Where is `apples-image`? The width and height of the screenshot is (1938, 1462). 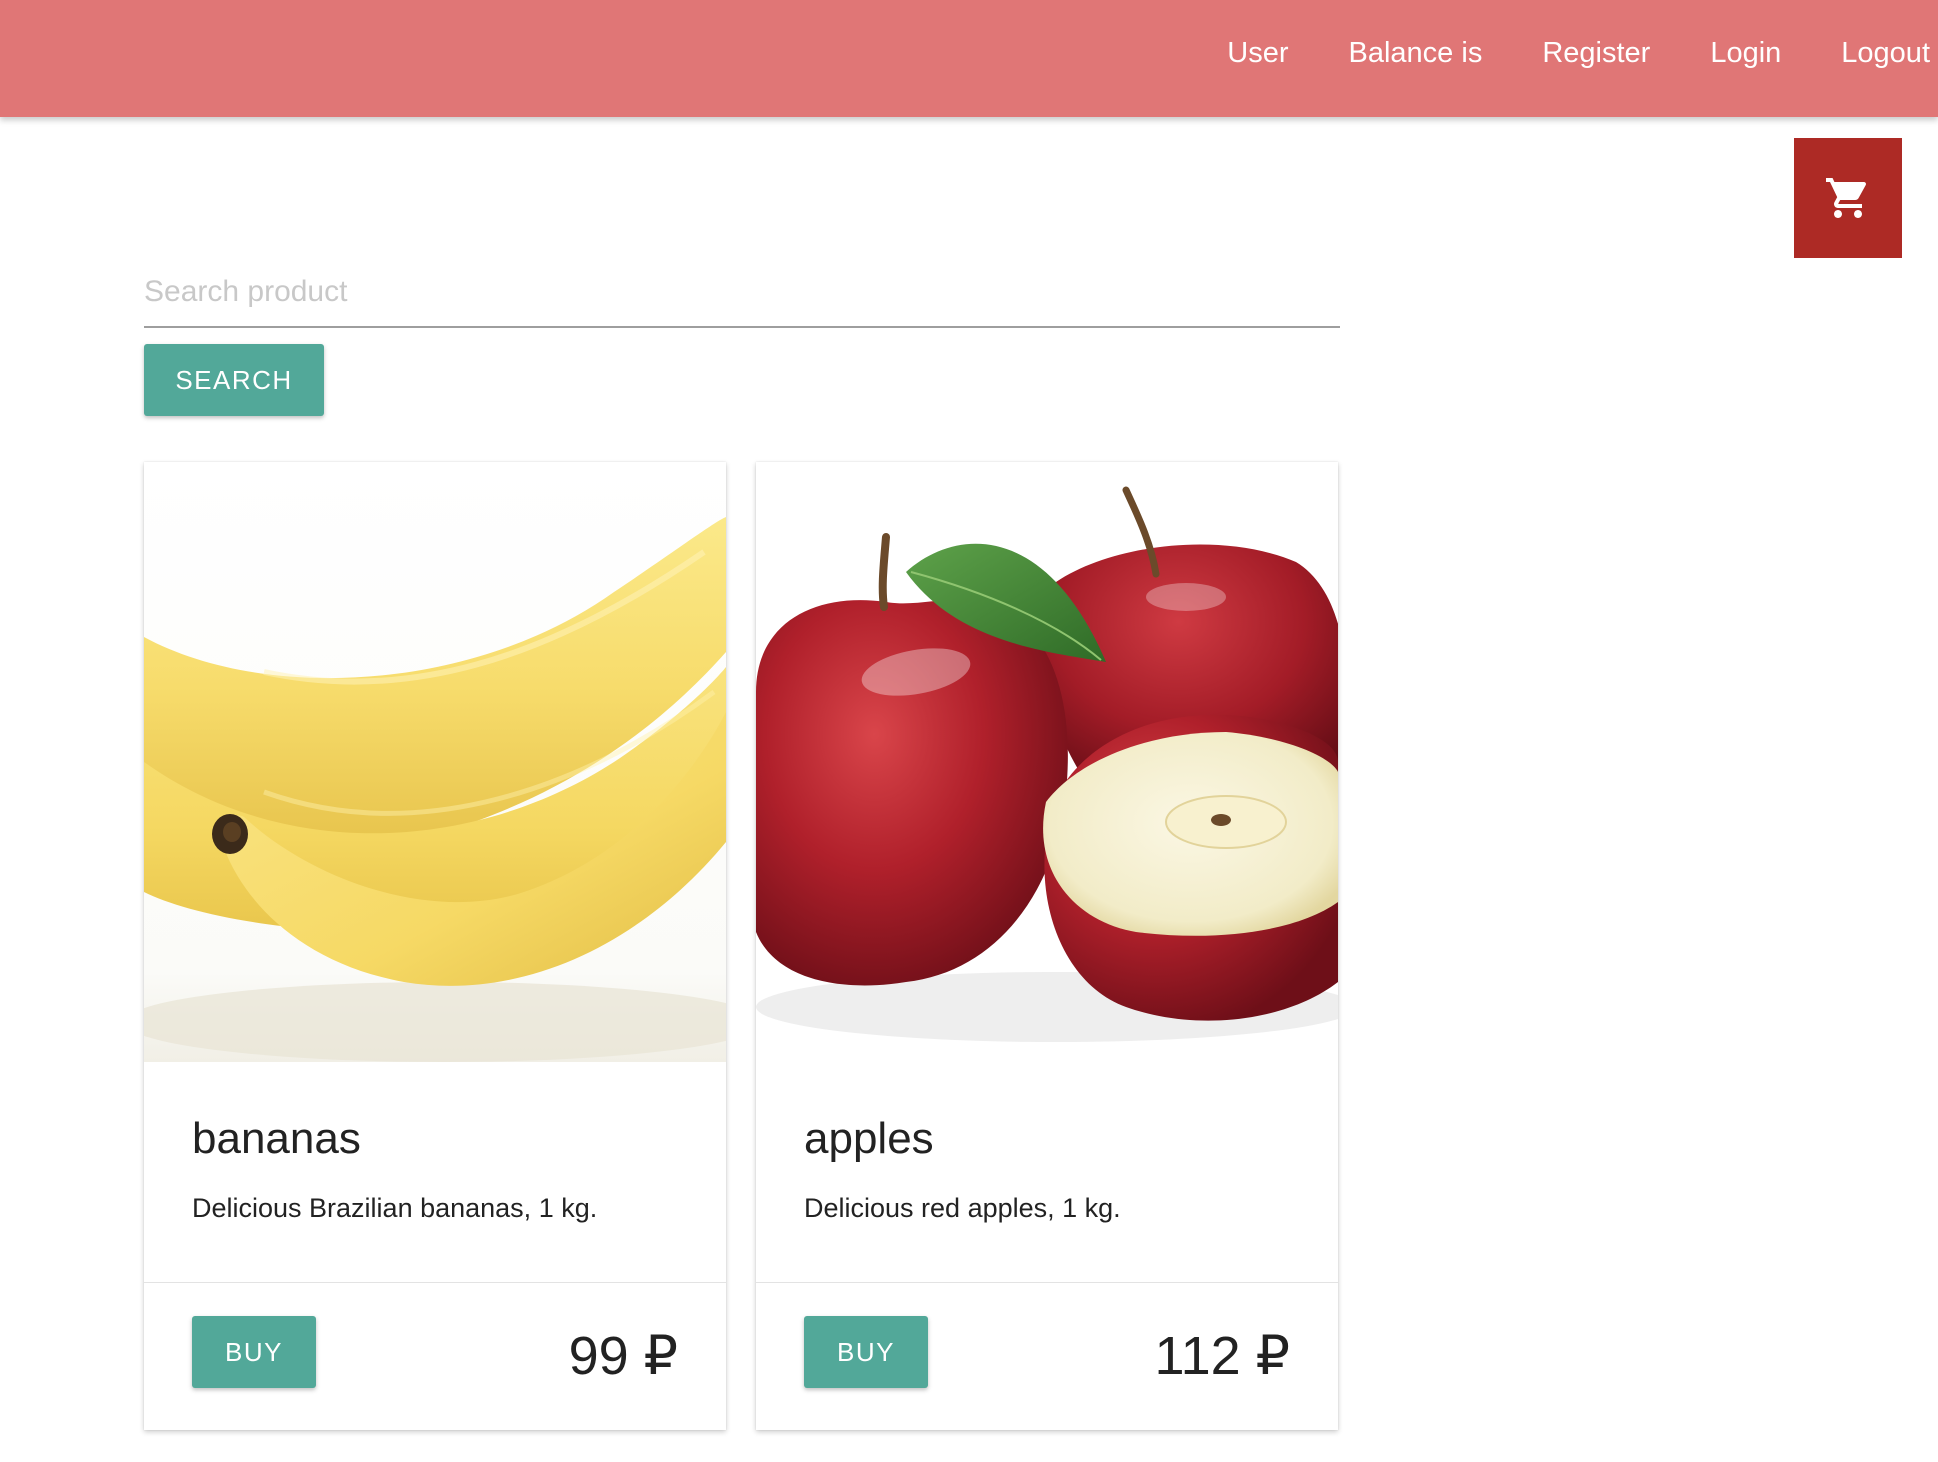 apples-image is located at coordinates (1047, 762).